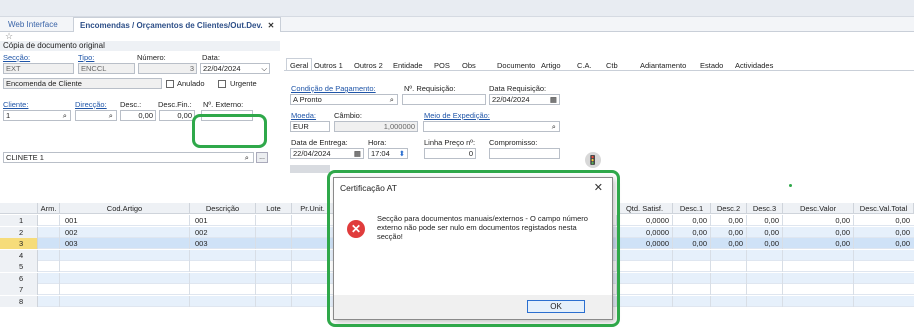  I want to click on seccao-label: Secção:, so click(16, 57).